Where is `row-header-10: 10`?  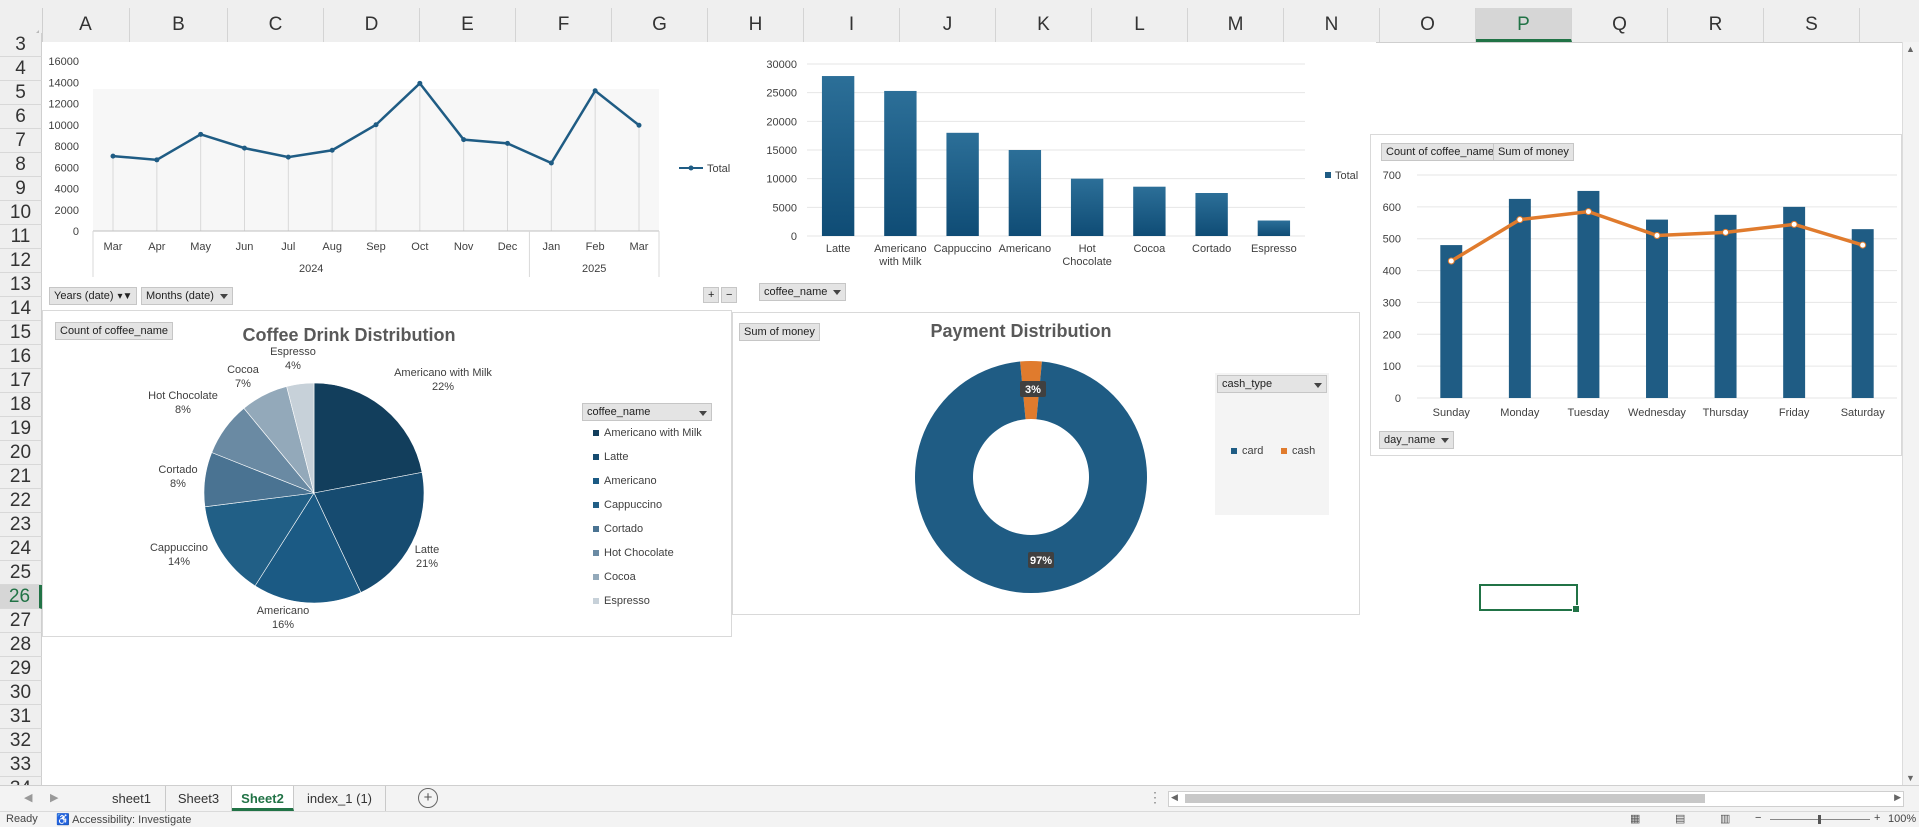 row-header-10: 10 is located at coordinates (21, 213).